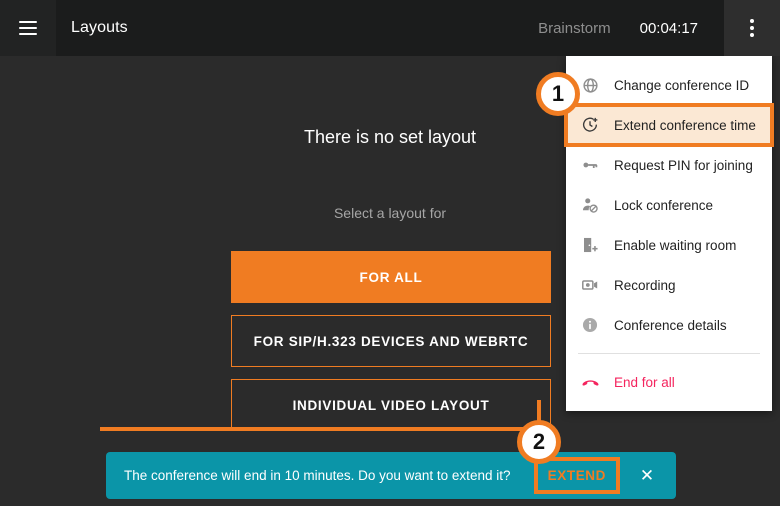 The width and height of the screenshot is (780, 506). Describe the element at coordinates (645, 285) in the screenshot. I see `menu-item-label: Recording` at that location.